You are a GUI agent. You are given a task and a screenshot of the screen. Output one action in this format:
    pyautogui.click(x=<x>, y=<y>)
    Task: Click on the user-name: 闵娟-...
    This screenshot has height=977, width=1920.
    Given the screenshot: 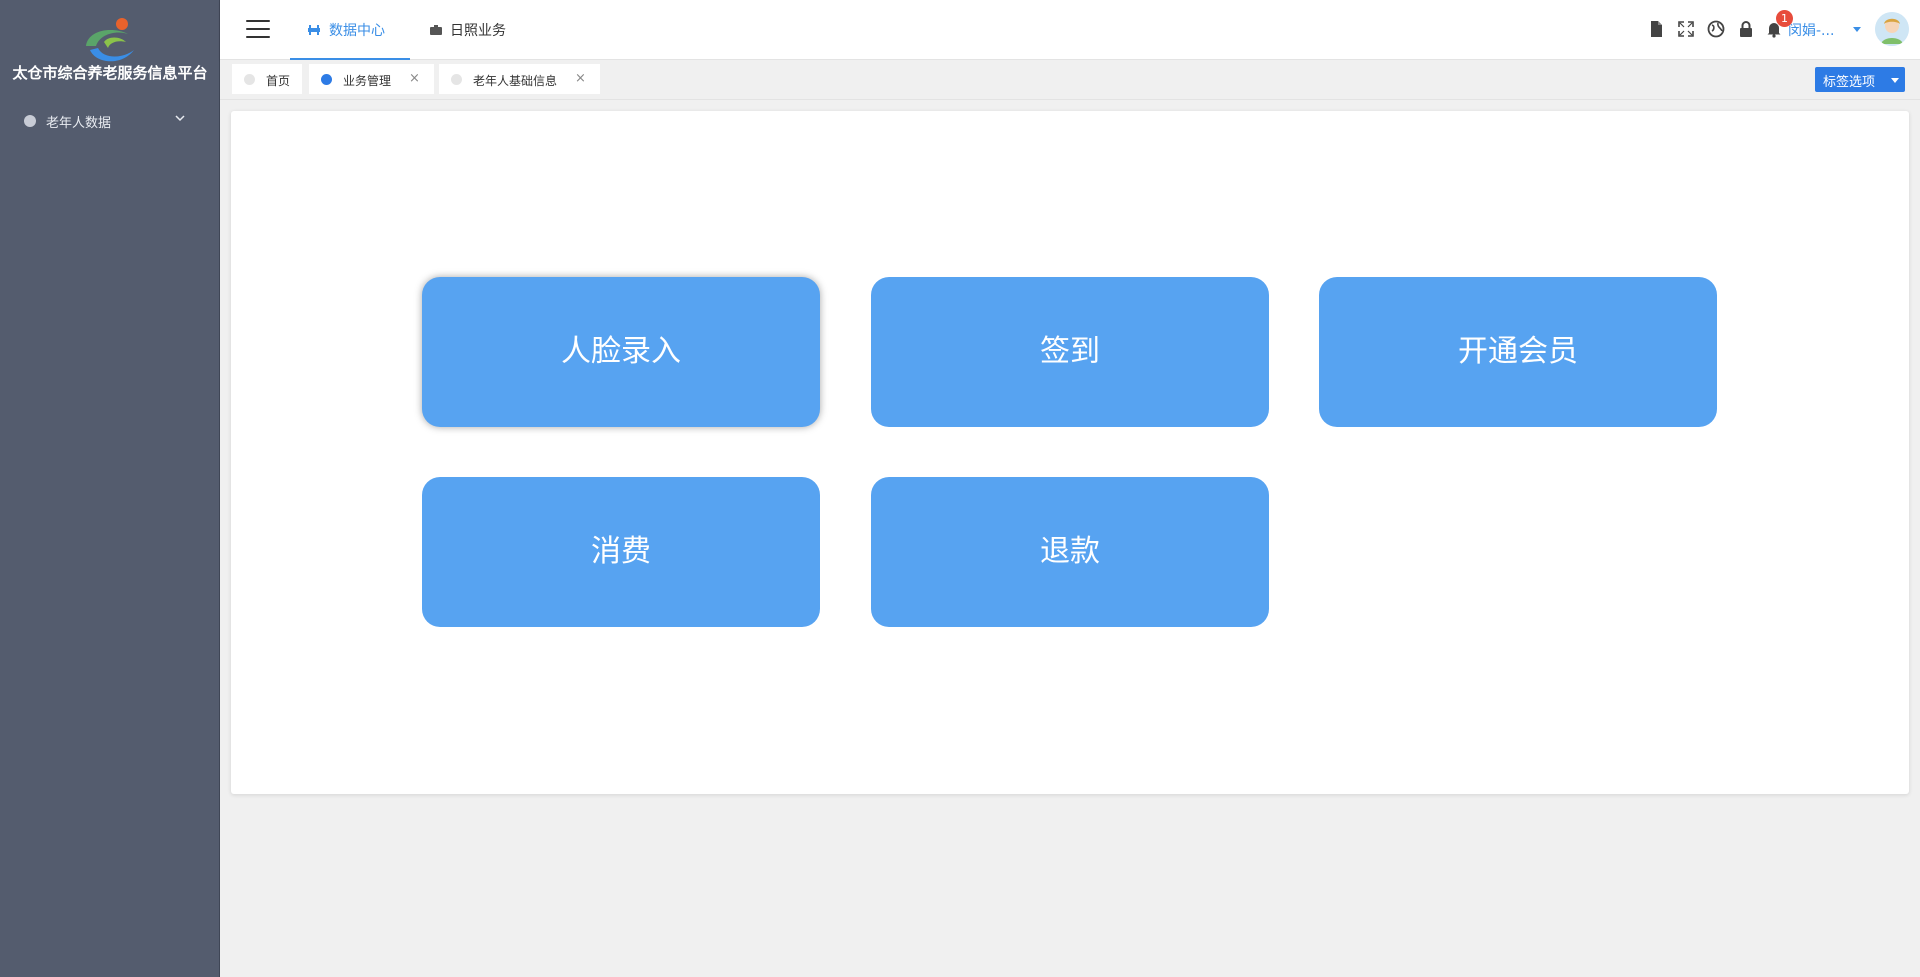 What is the action you would take?
    pyautogui.click(x=1811, y=30)
    